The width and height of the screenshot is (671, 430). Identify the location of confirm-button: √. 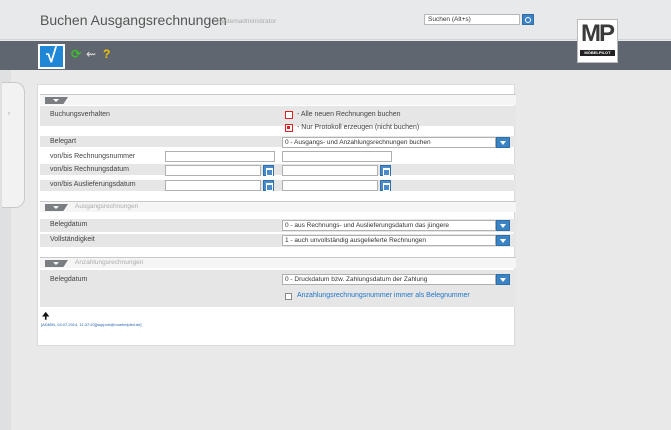
(51, 56).